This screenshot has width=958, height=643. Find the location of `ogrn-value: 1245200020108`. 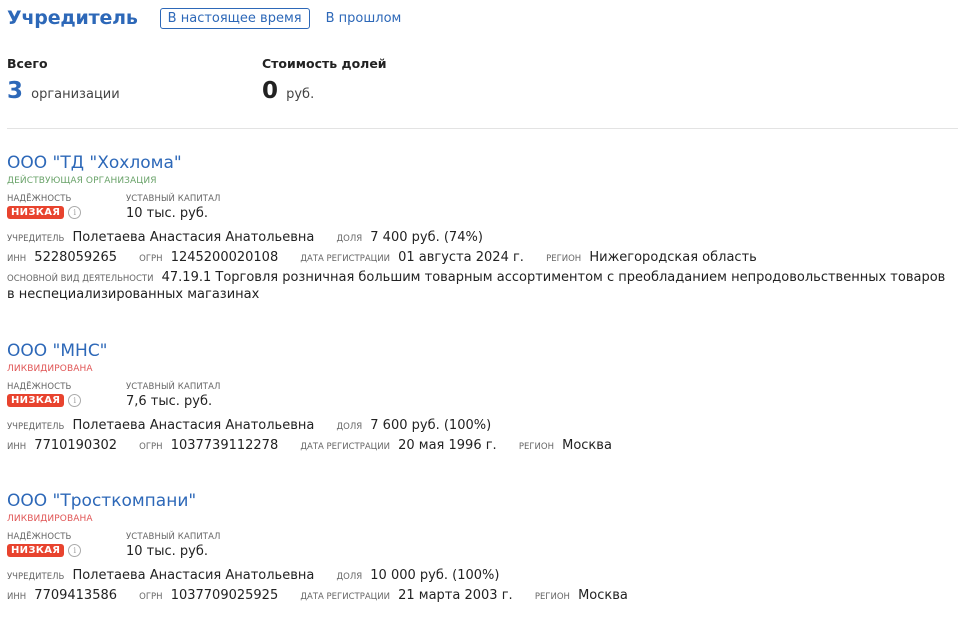

ogrn-value: 1245200020108 is located at coordinates (224, 257).